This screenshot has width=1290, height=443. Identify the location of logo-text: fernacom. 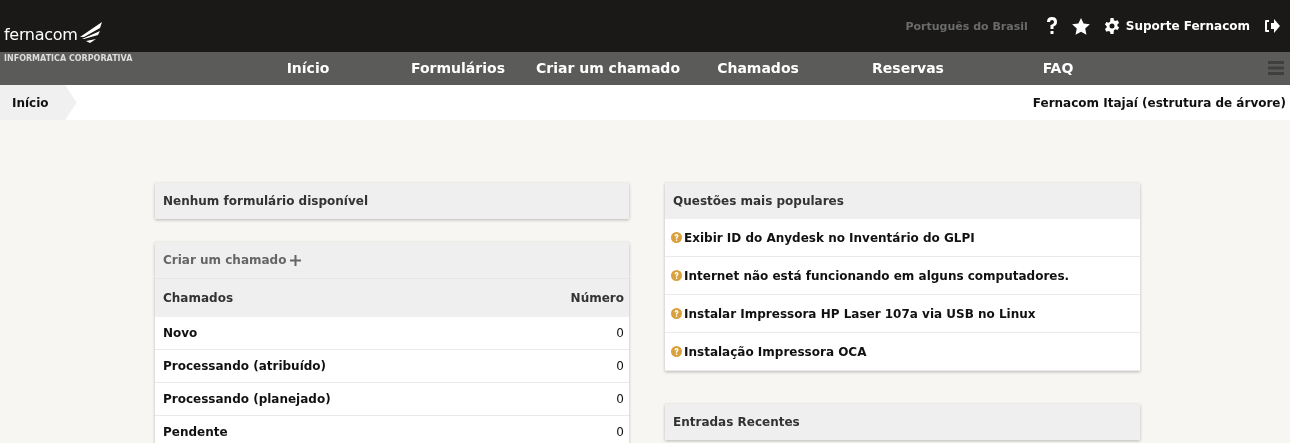
(41, 34).